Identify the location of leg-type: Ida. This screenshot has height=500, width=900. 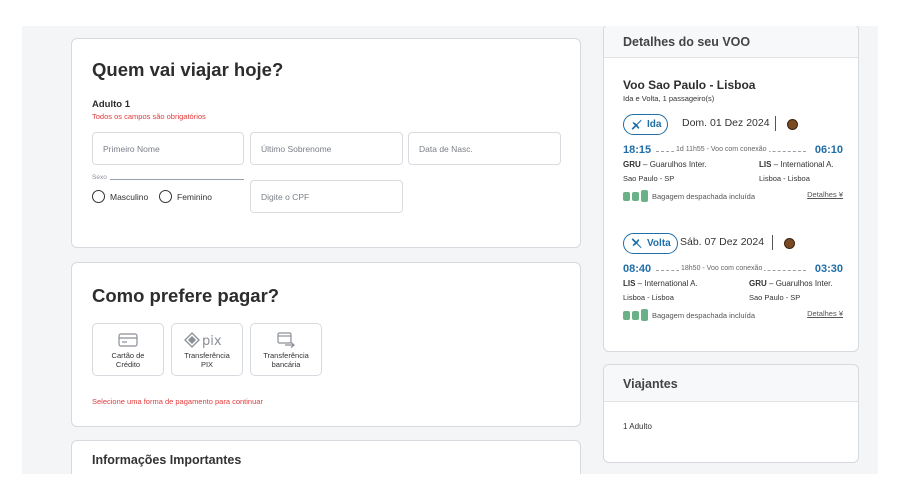
(654, 124).